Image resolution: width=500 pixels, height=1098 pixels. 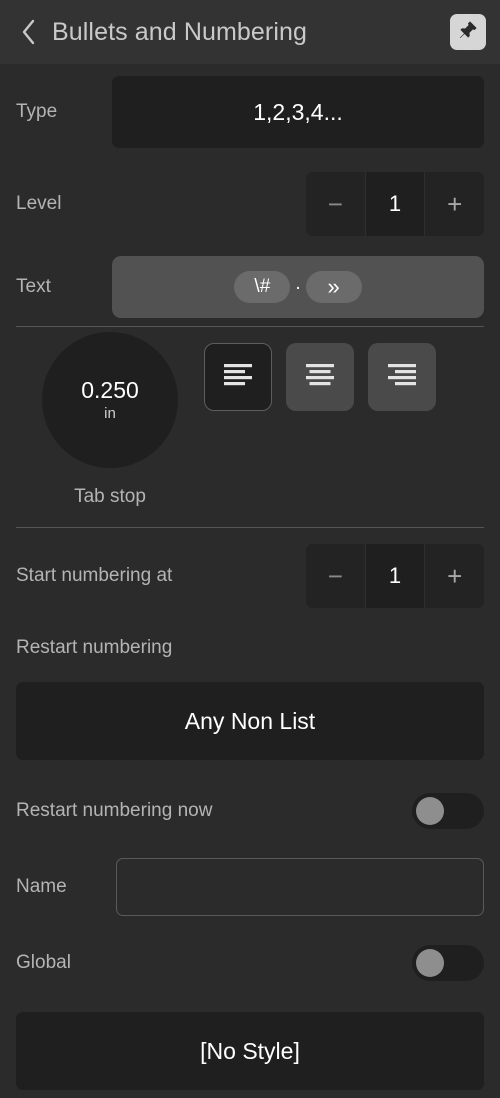 I want to click on tab-stop-dial: 0.250 in, so click(x=110, y=400).